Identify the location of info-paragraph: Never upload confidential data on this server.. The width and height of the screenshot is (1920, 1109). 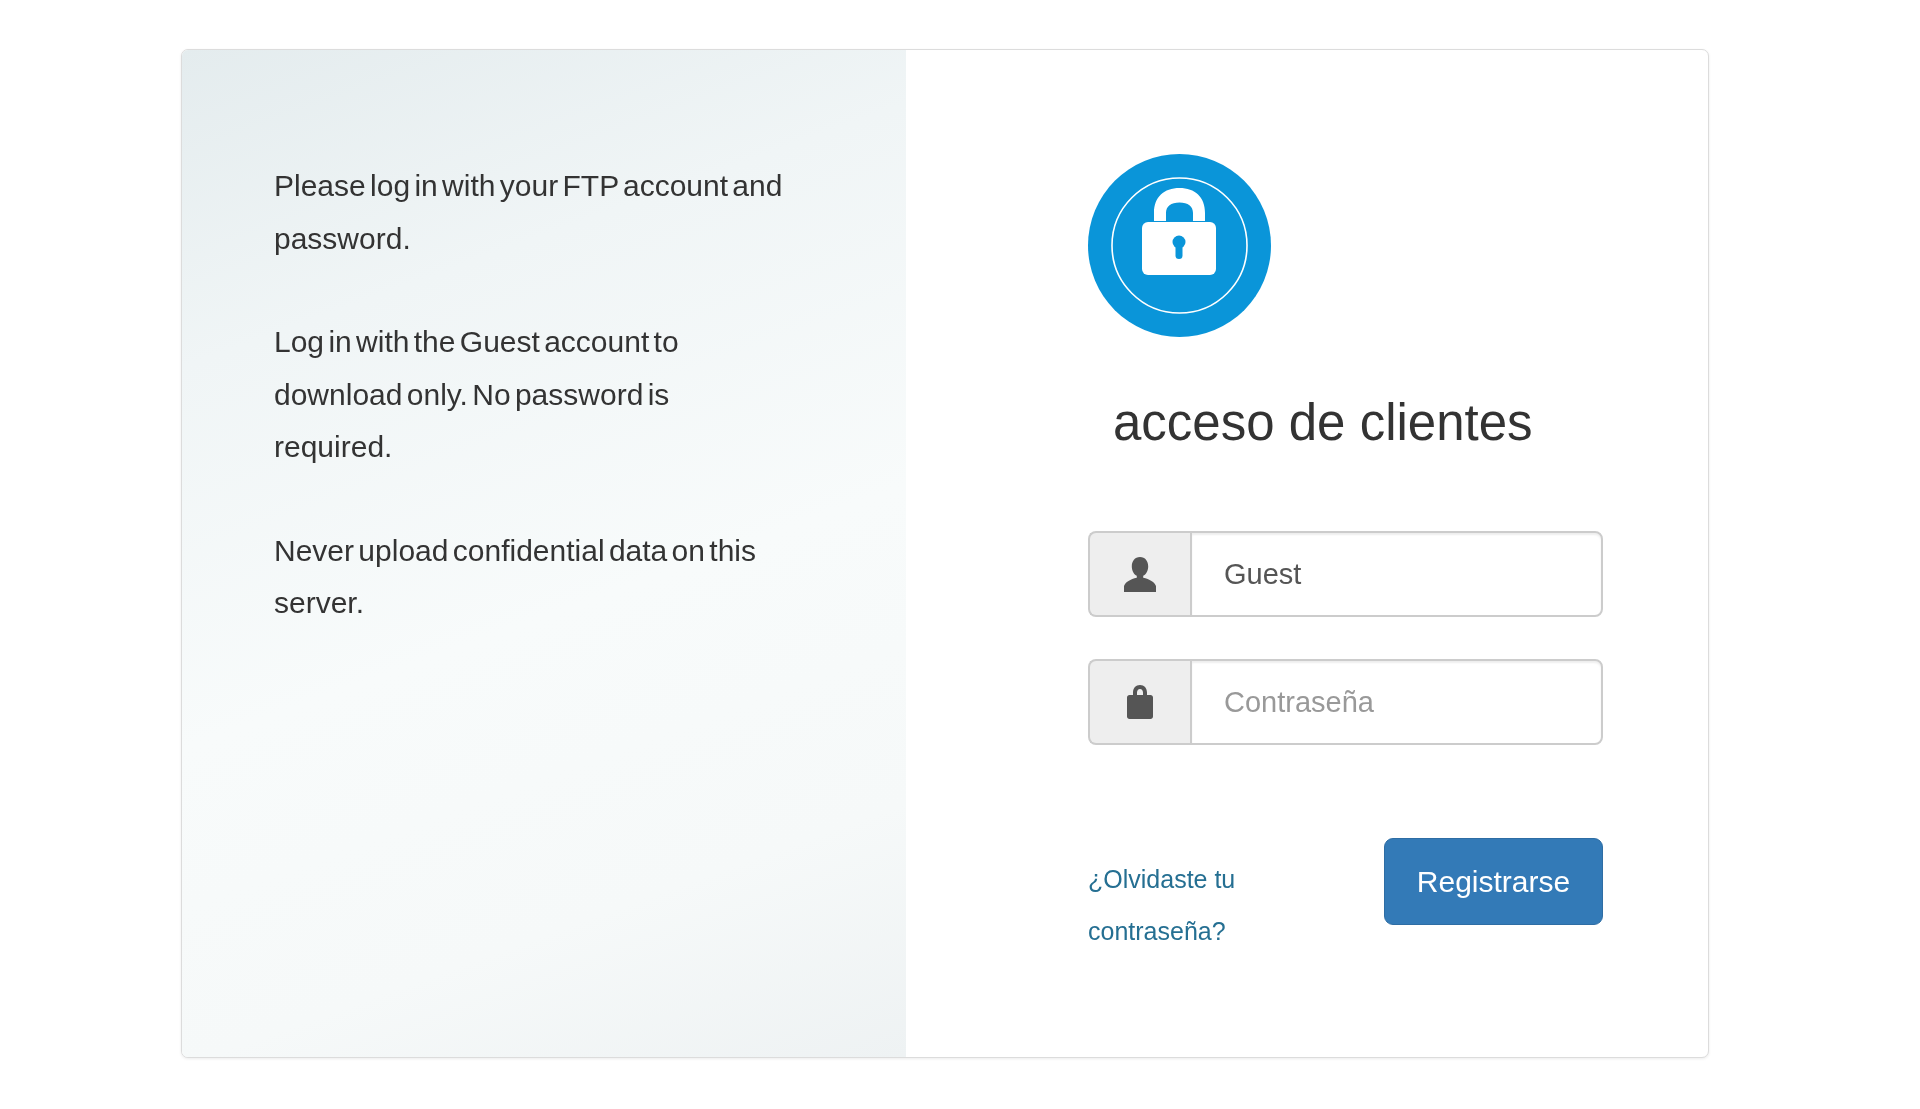
(515, 576).